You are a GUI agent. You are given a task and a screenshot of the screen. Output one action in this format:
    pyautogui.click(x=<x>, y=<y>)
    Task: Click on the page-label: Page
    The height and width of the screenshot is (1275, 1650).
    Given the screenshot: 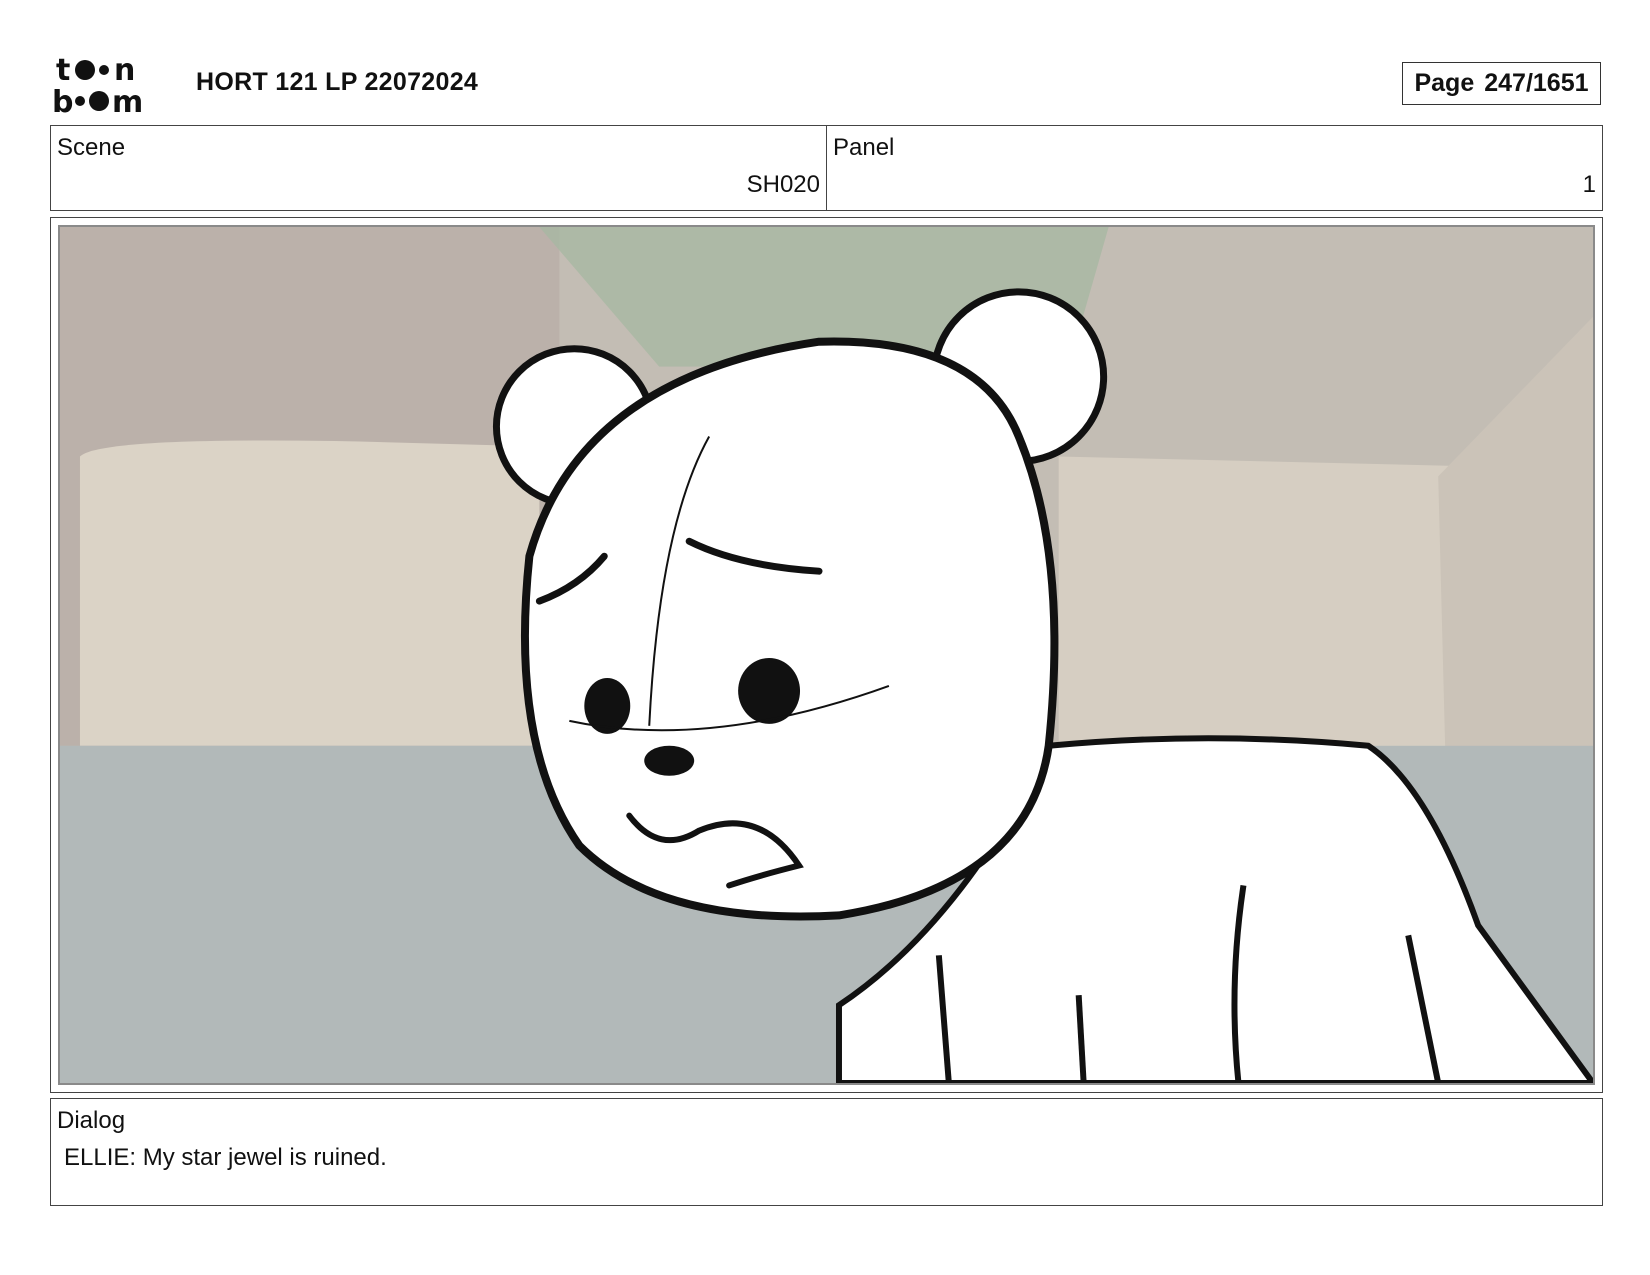 What is the action you would take?
    pyautogui.click(x=1444, y=83)
    